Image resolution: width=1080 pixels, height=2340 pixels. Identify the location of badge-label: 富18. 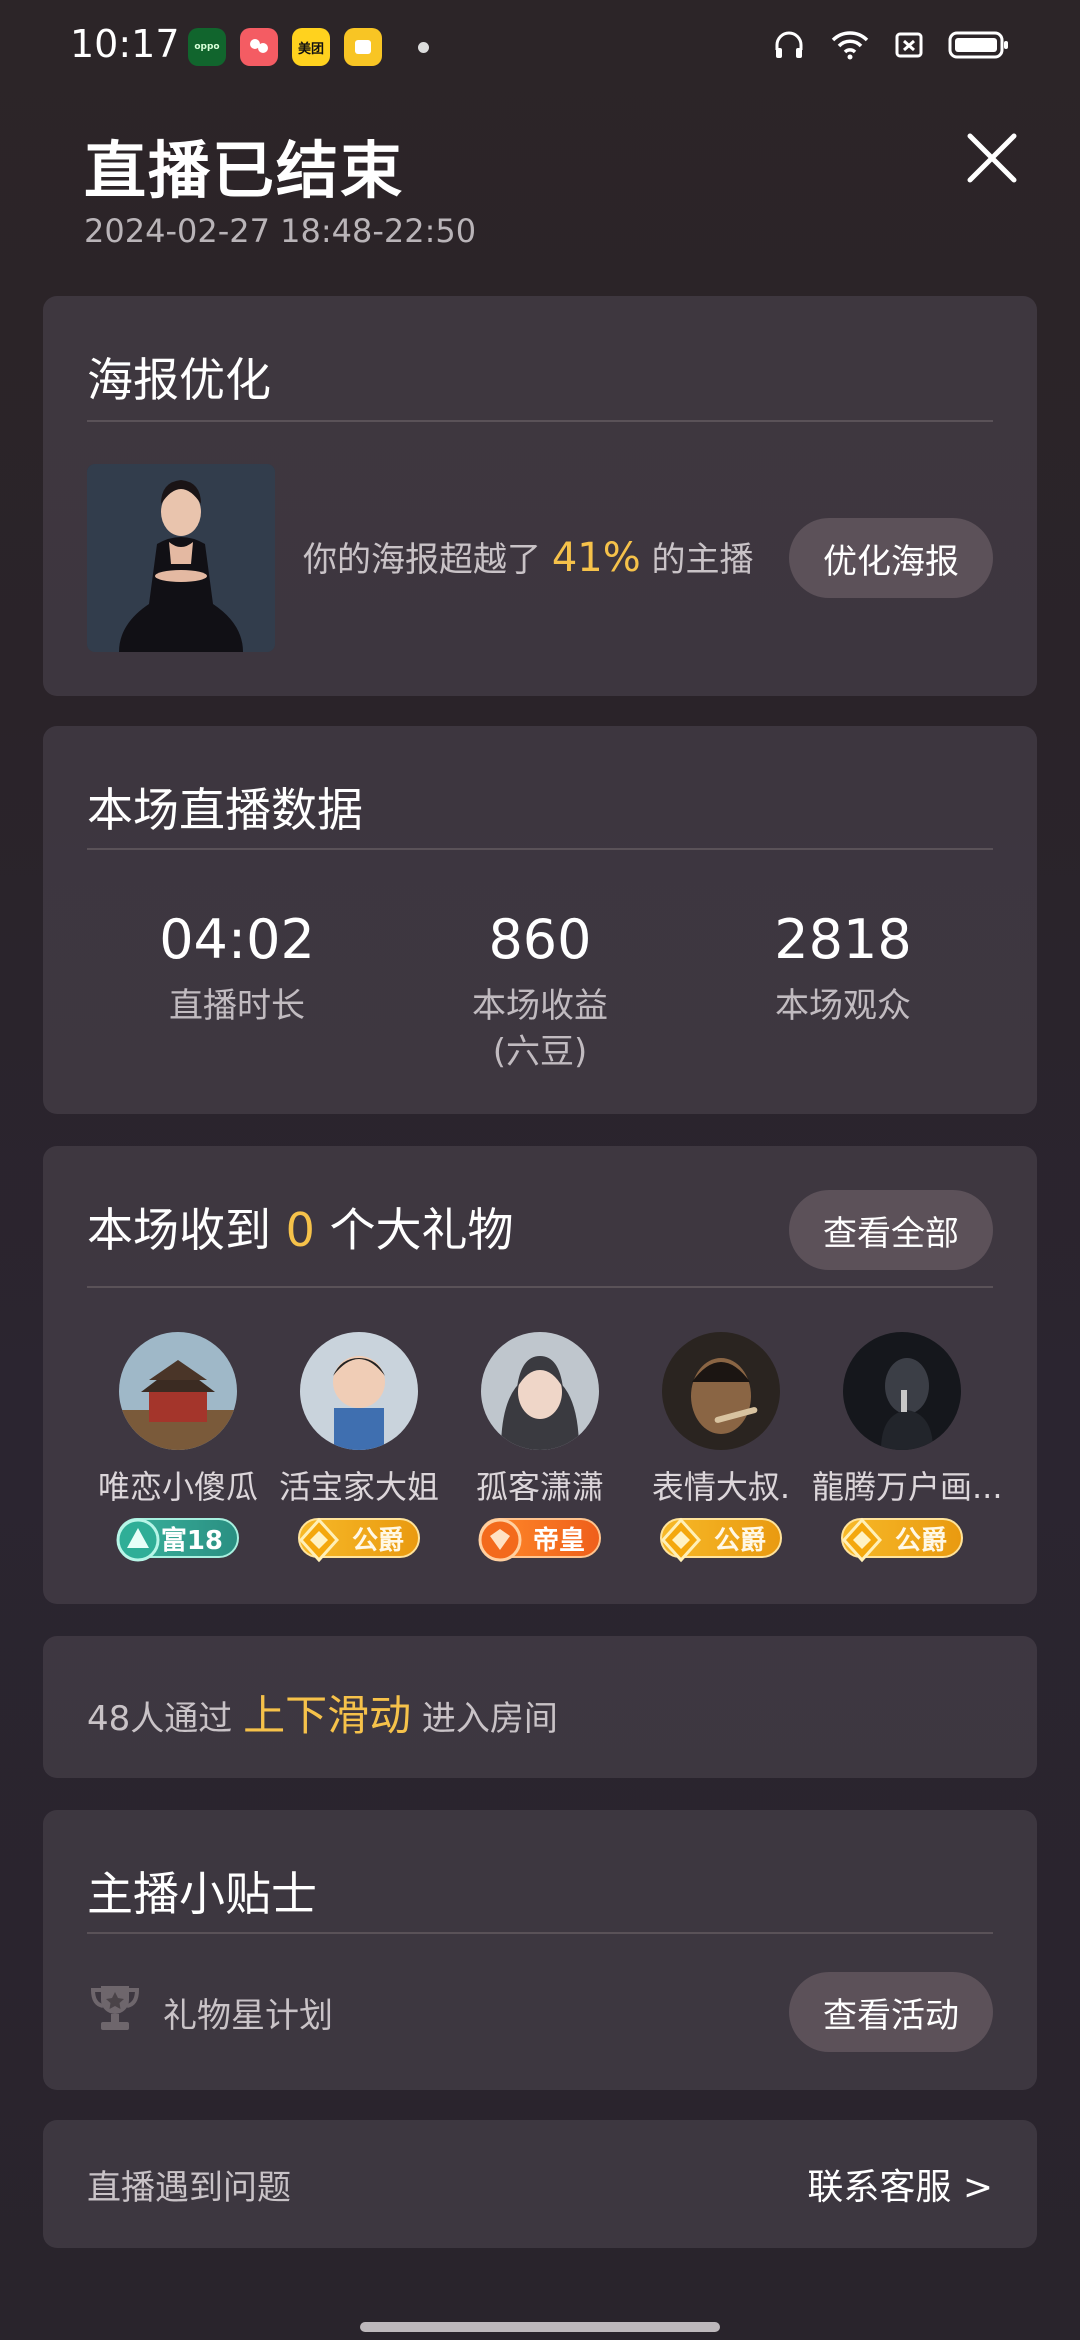
(191, 1540).